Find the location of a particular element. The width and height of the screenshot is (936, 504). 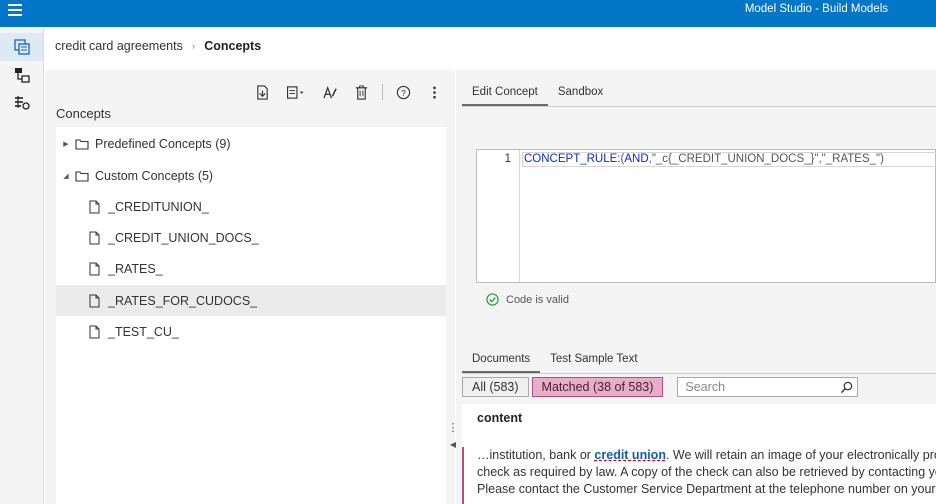

help-icon: ? is located at coordinates (403, 92).